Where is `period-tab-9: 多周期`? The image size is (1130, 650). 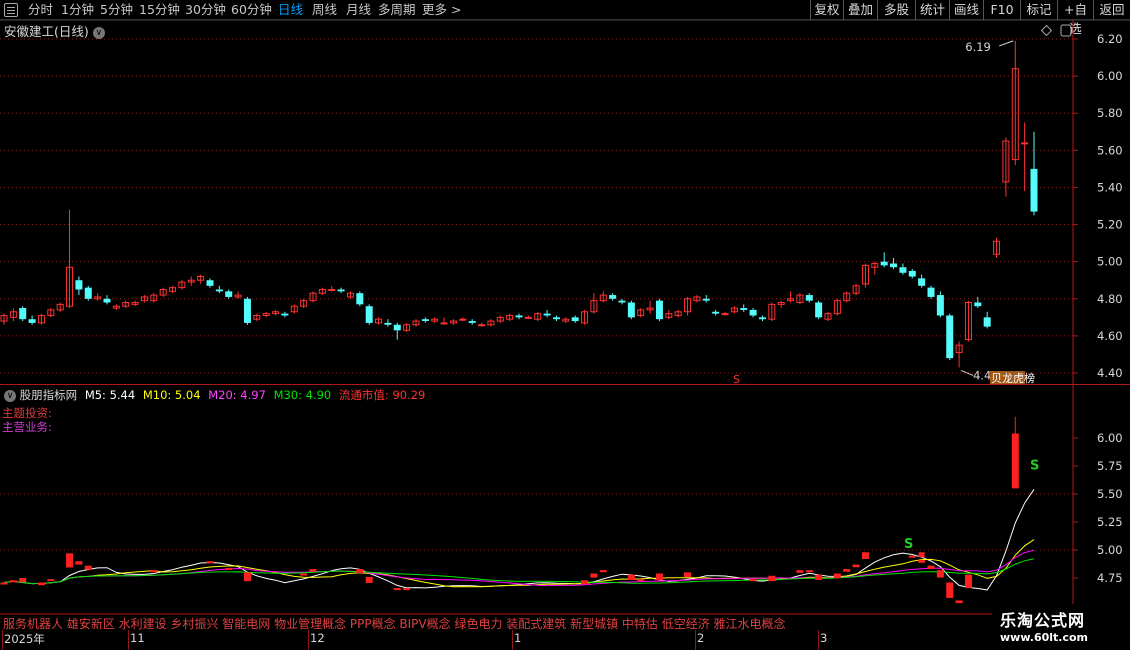 period-tab-9: 多周期 is located at coordinates (397, 9).